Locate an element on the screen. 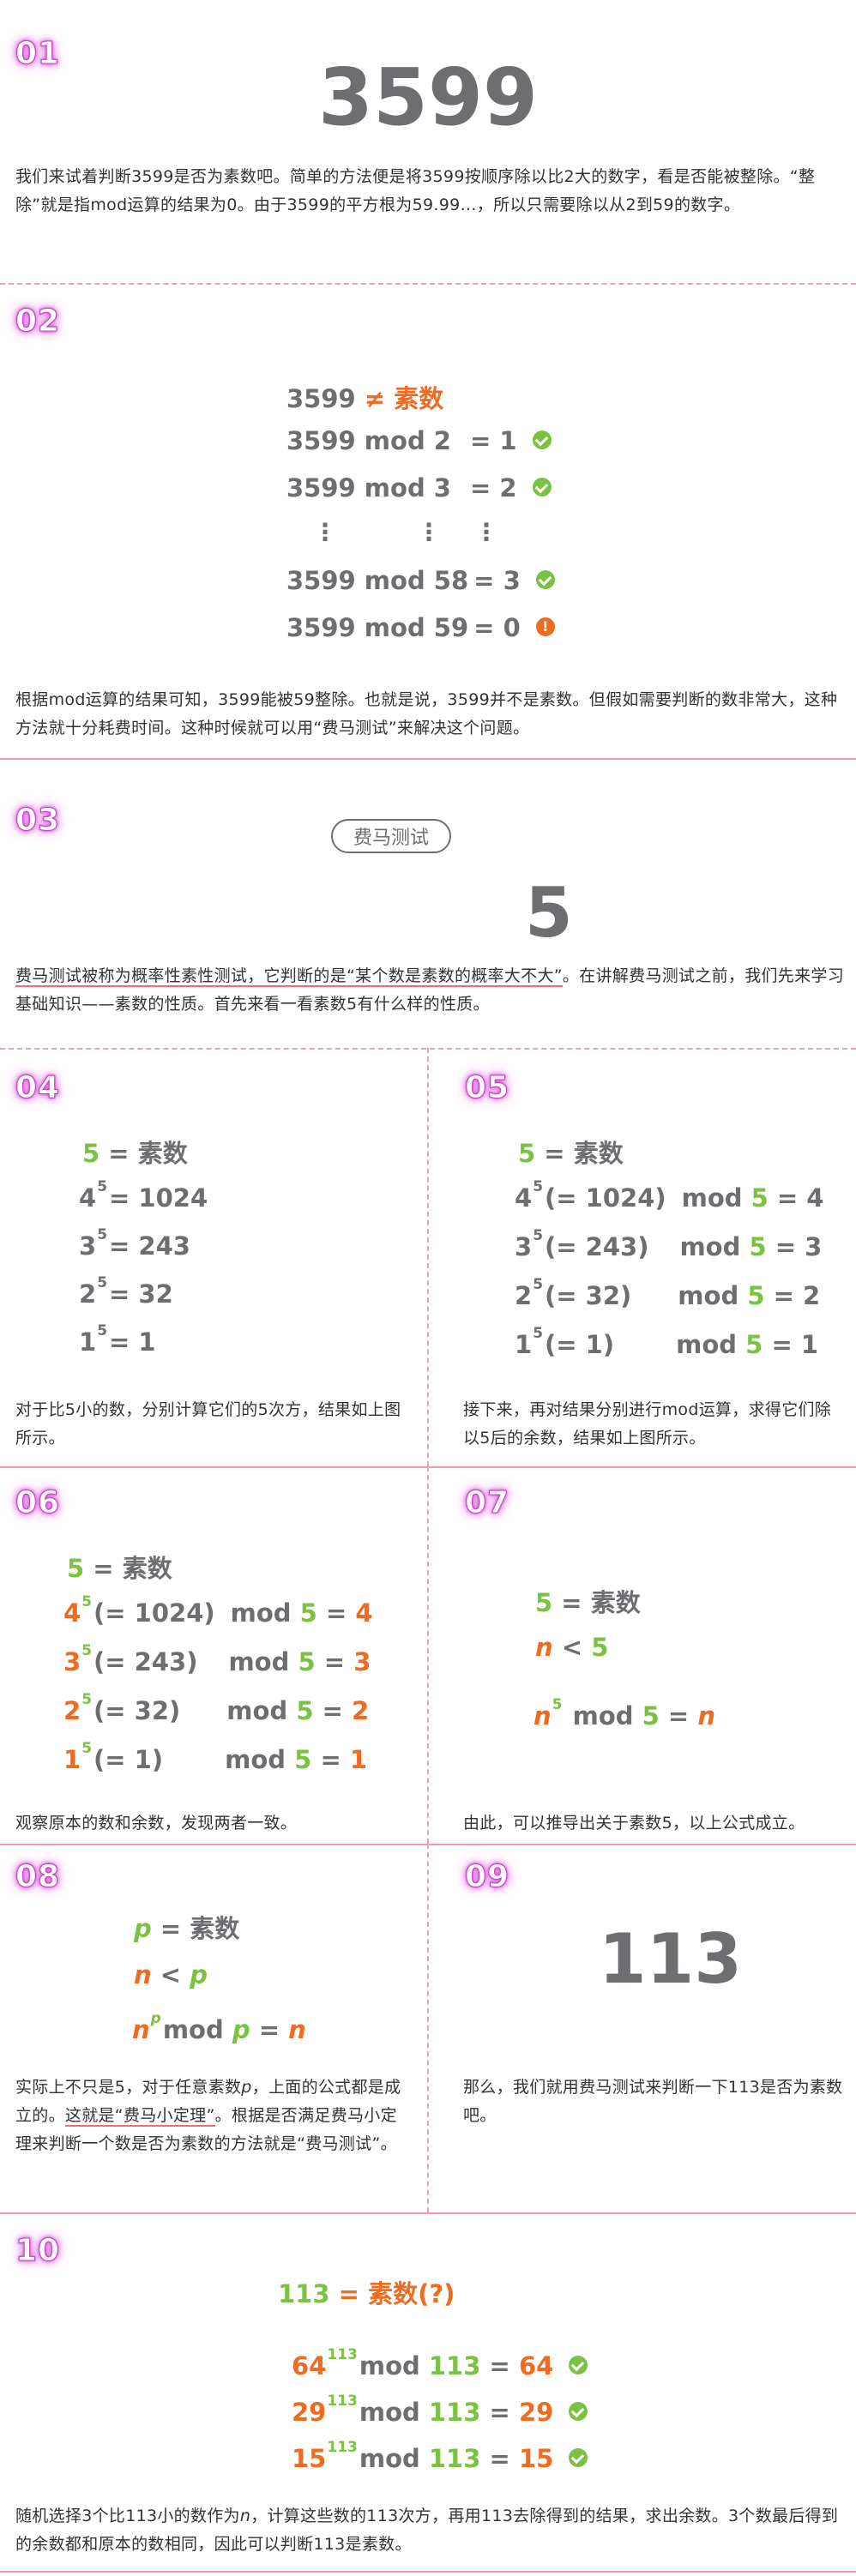 The width and height of the screenshot is (856, 2576). inline-variable-n: n is located at coordinates (245, 2516).